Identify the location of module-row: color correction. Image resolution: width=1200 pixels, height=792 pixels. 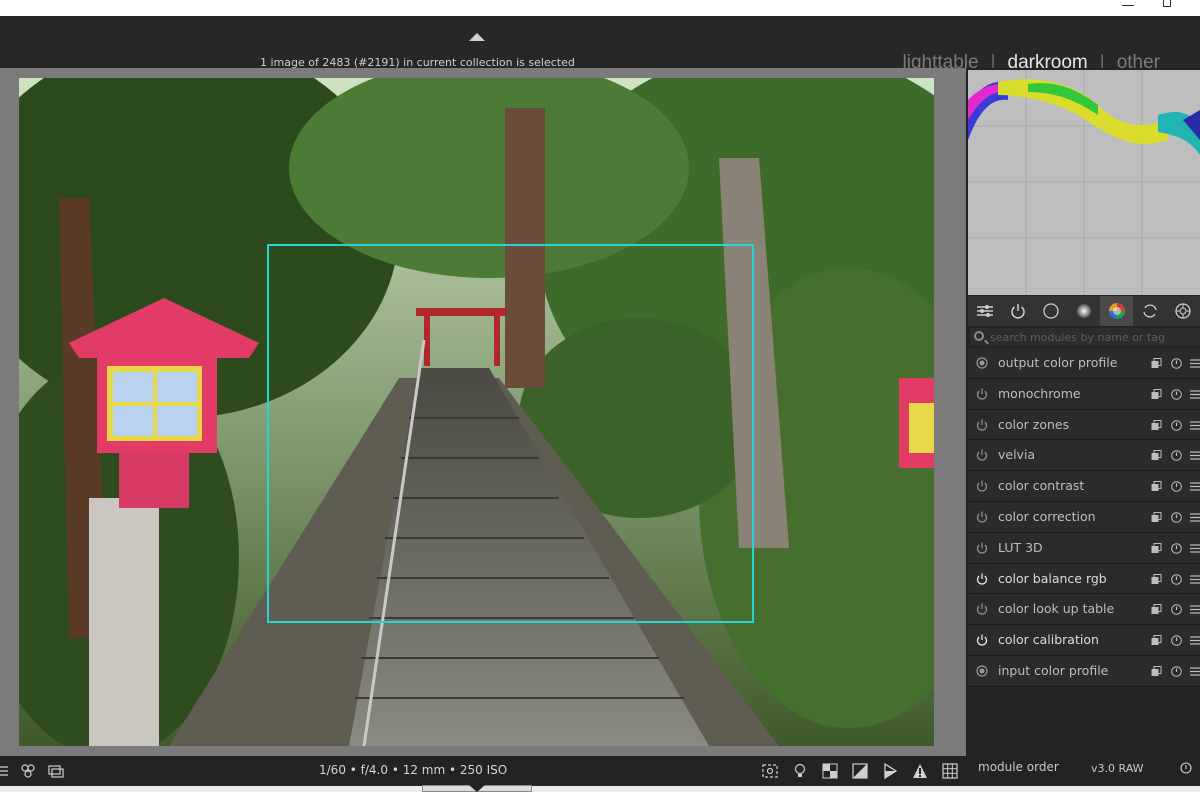
(1084, 517).